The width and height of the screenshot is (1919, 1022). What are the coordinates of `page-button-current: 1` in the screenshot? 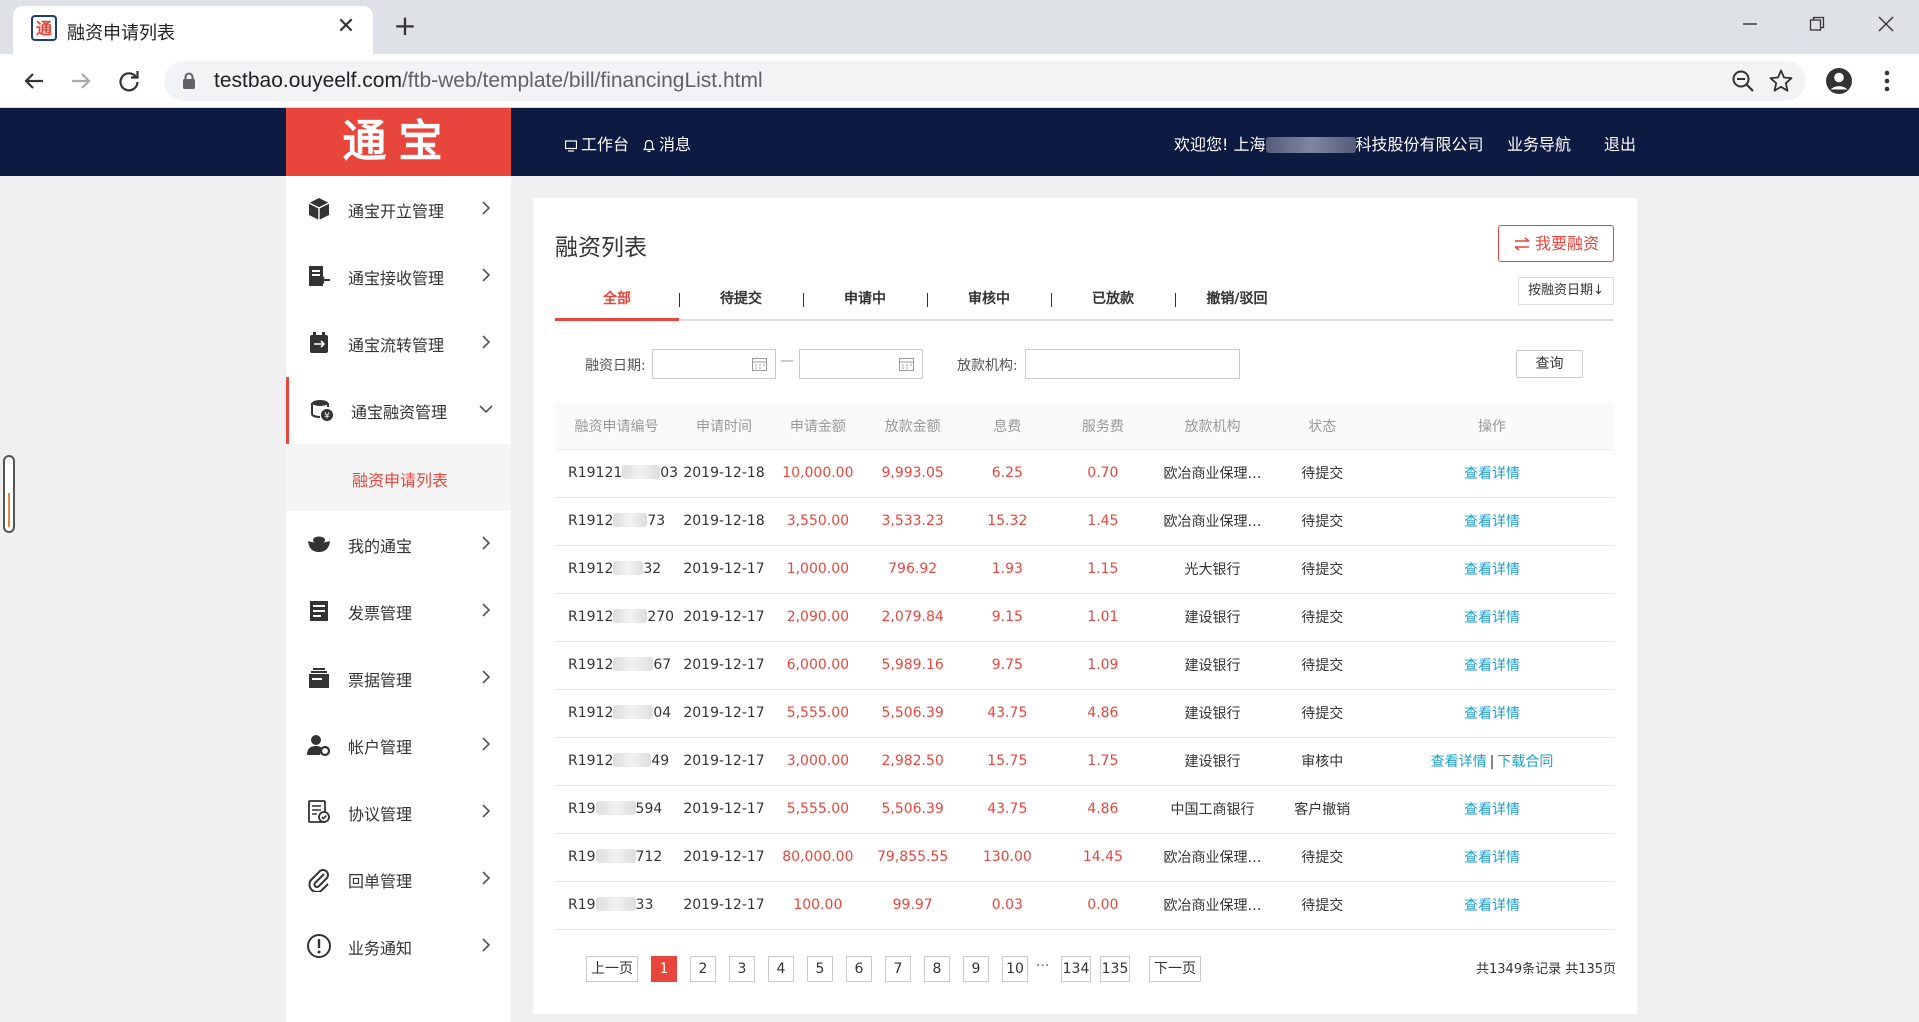 It's located at (664, 969).